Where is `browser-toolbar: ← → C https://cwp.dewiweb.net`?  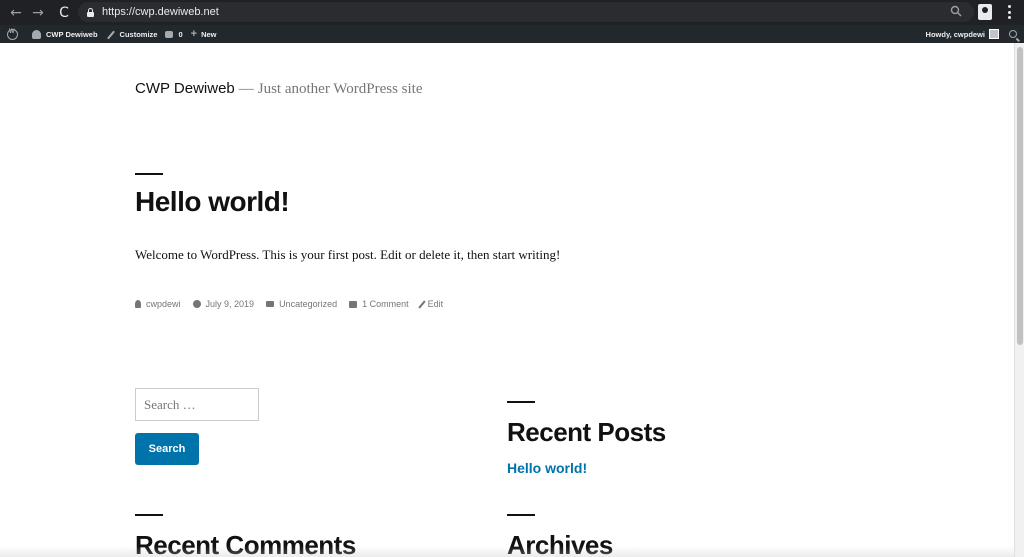 browser-toolbar: ← → C https://cwp.dewiweb.net is located at coordinates (512, 12).